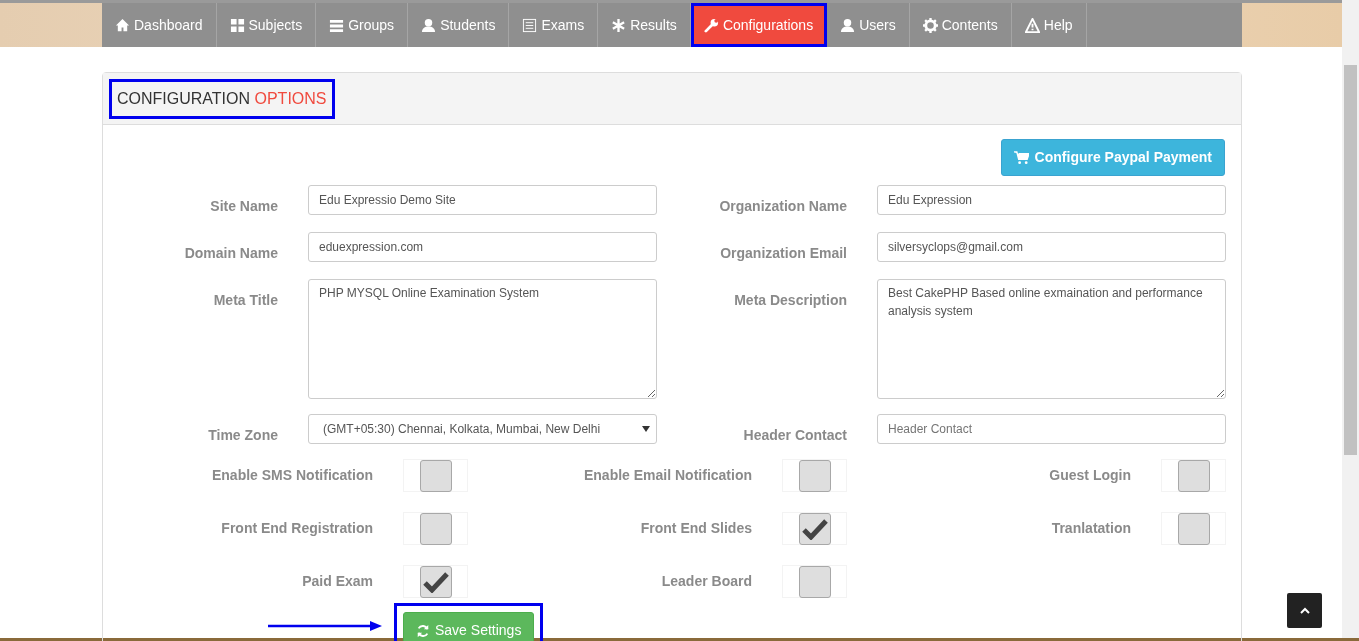 Image resolution: width=1359 pixels, height=641 pixels. Describe the element at coordinates (530, 25) in the screenshot. I see `list-icon` at that location.